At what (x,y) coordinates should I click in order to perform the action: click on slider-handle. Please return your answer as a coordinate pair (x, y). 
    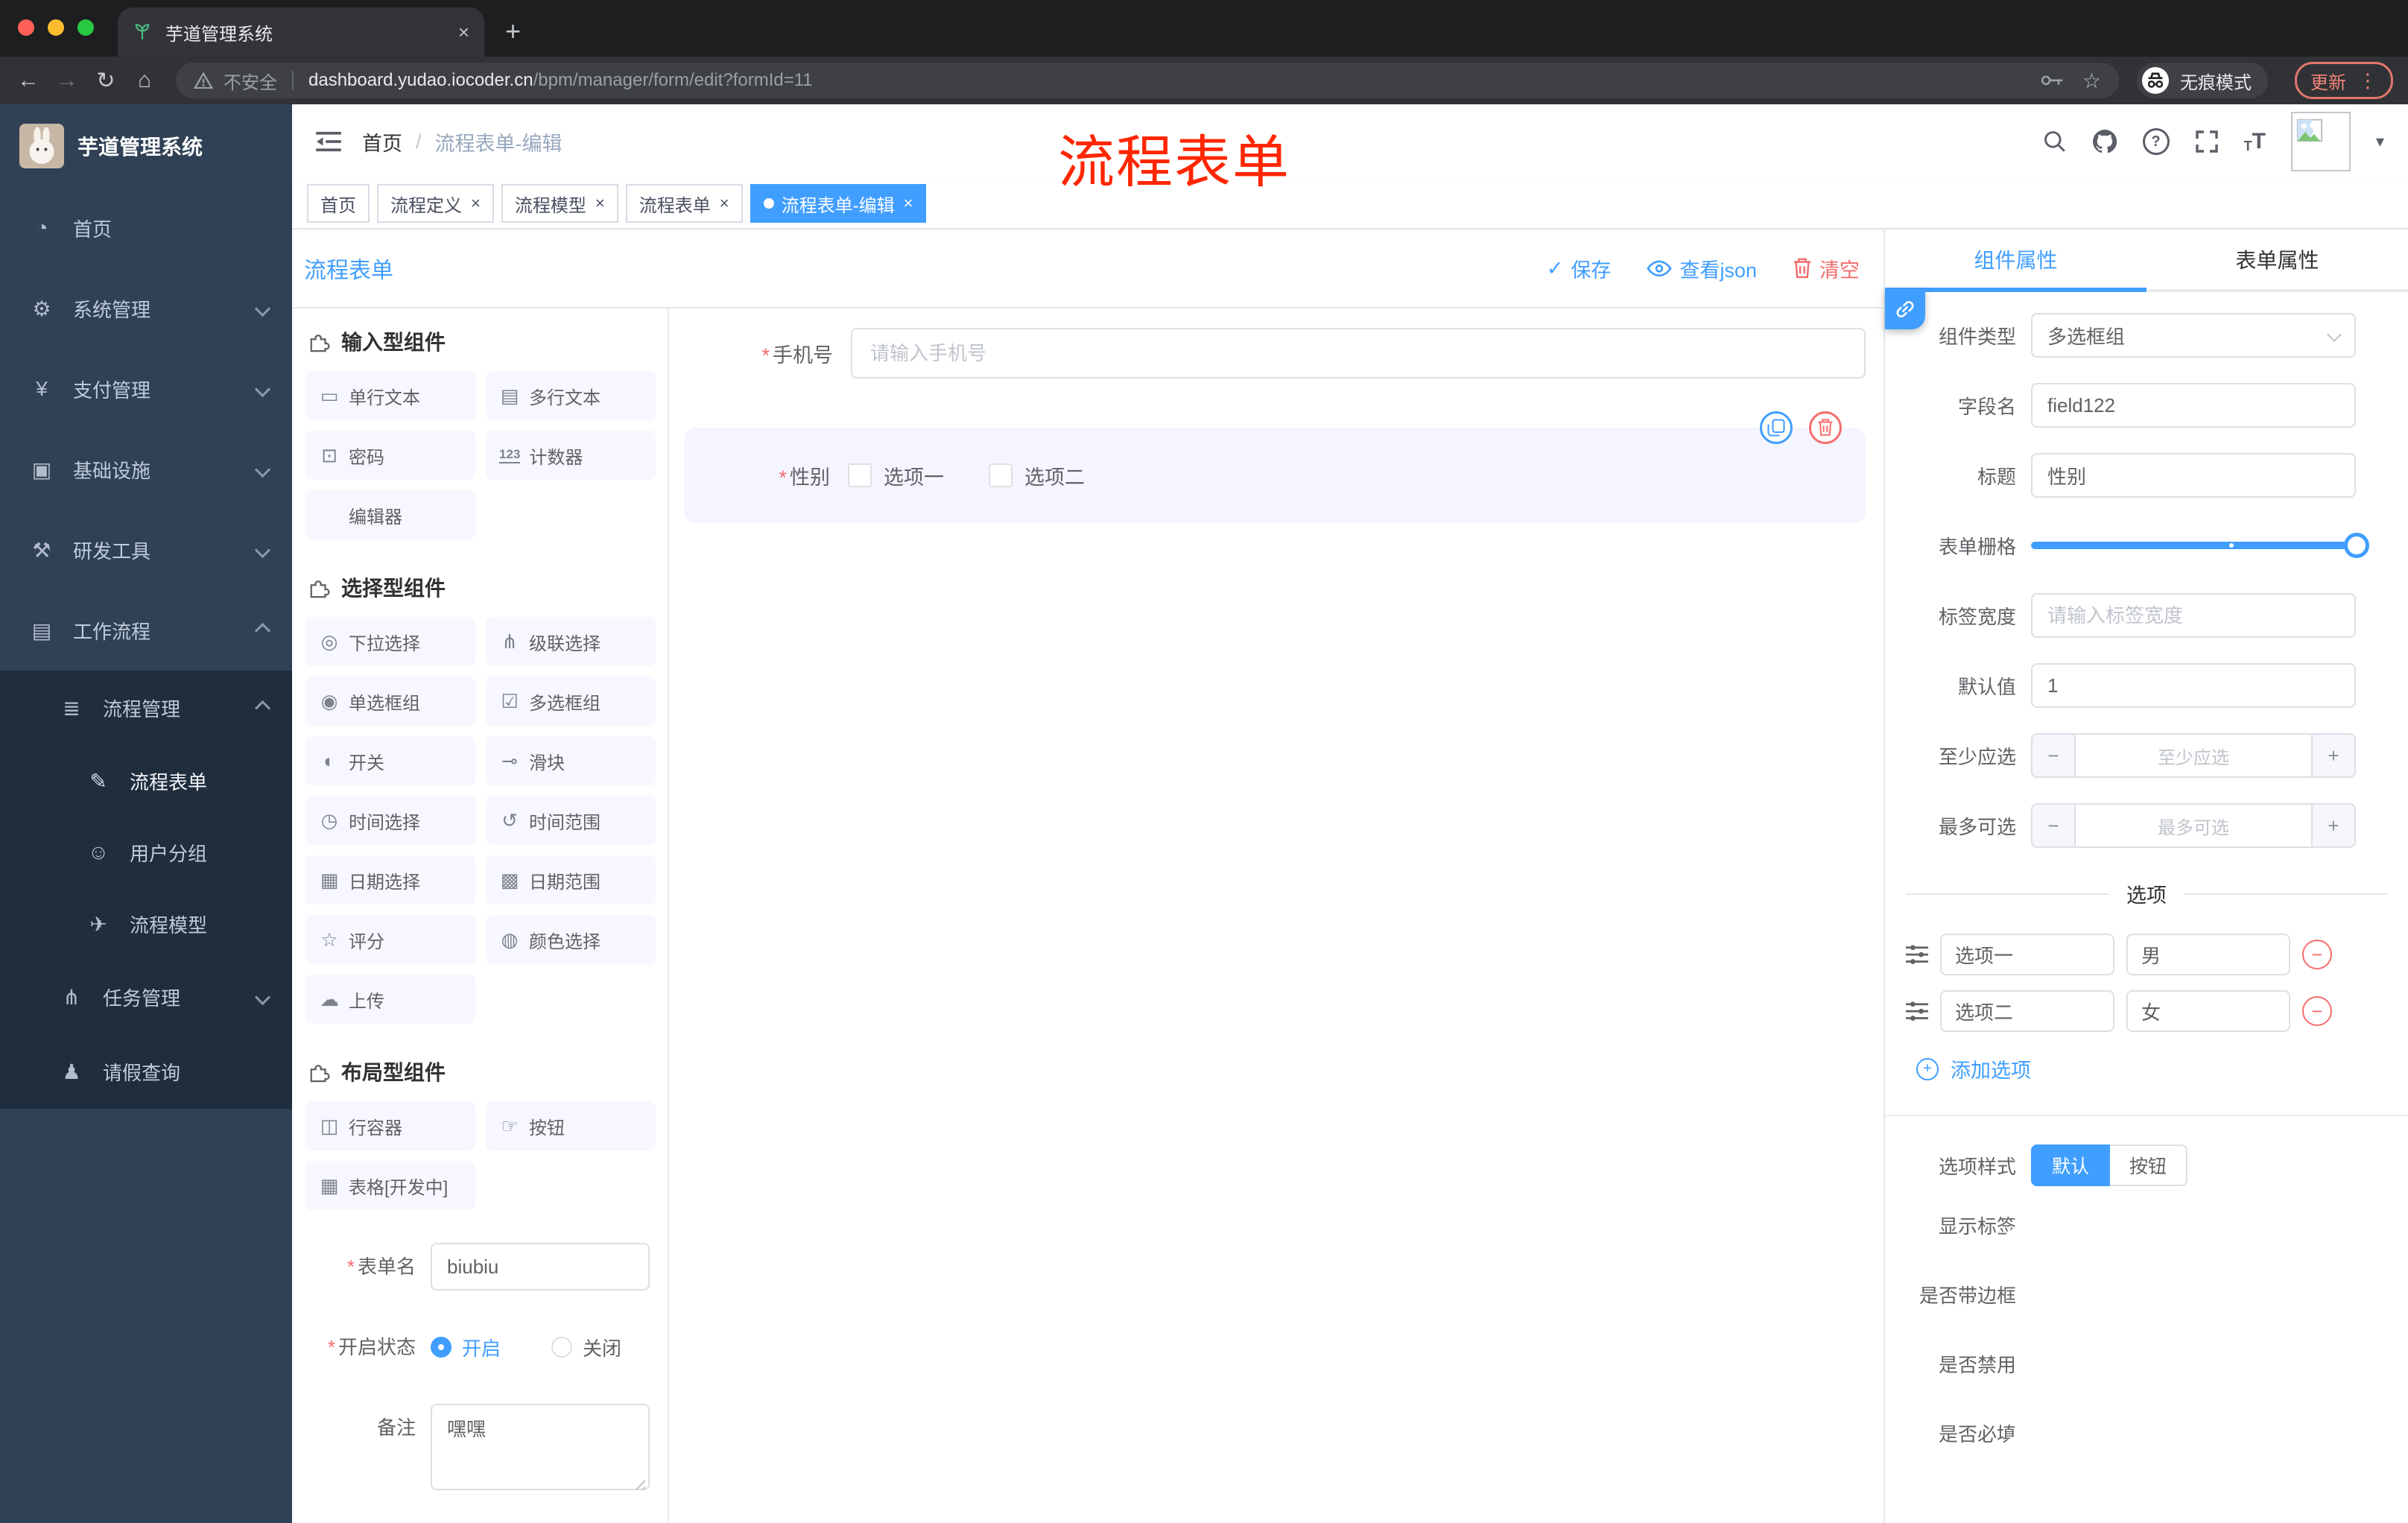
    Looking at the image, I should click on (2356, 545).